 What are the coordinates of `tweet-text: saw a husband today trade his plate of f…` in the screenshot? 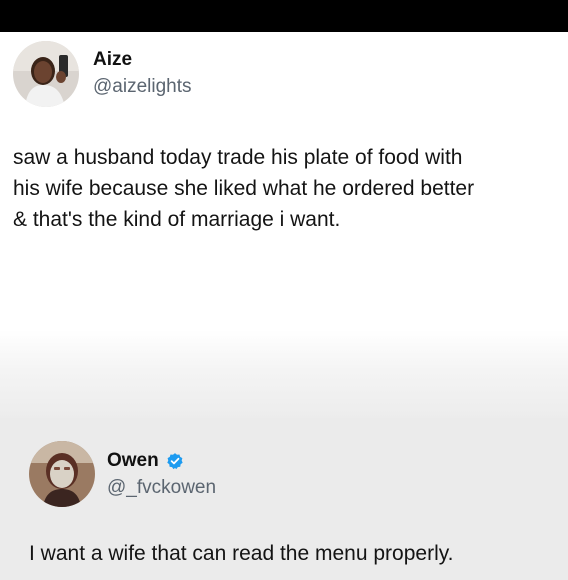 It's located at (243, 188).